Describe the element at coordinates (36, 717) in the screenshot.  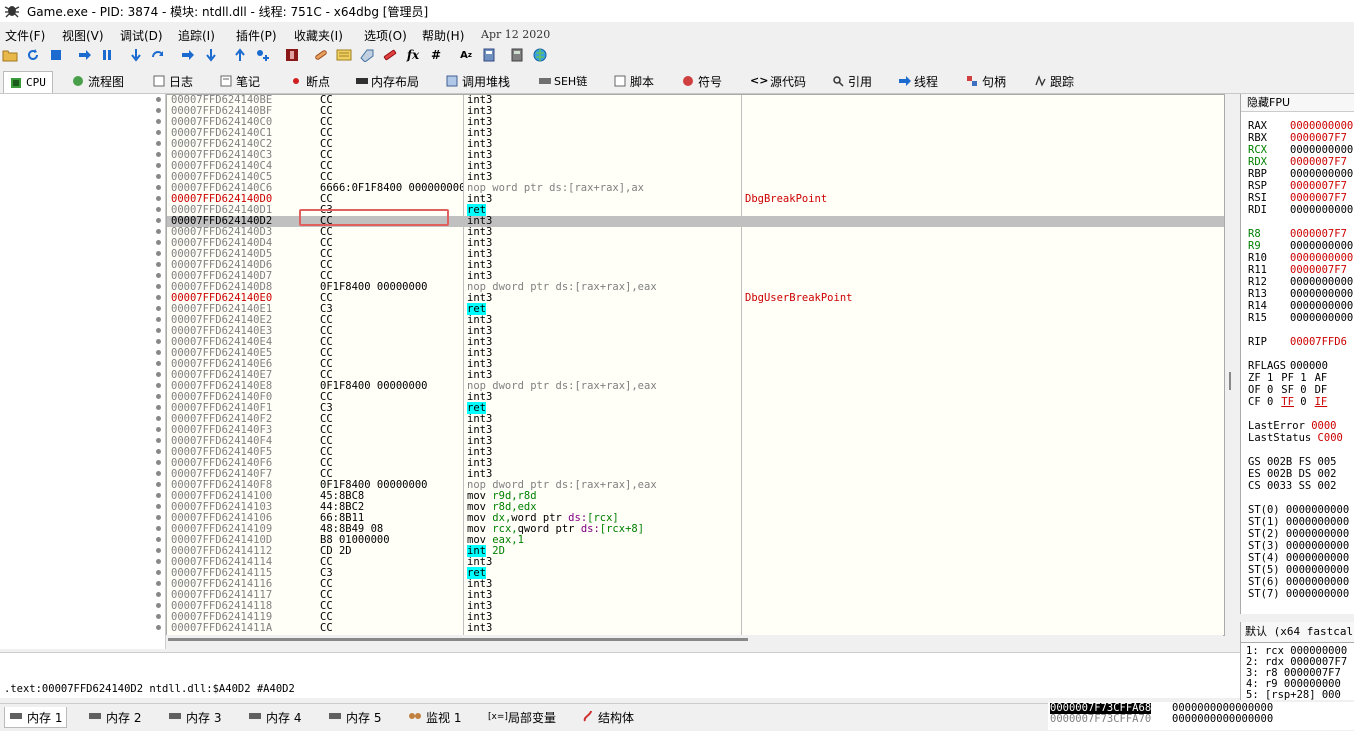
I see `tab-dump-1: 内存 1` at that location.